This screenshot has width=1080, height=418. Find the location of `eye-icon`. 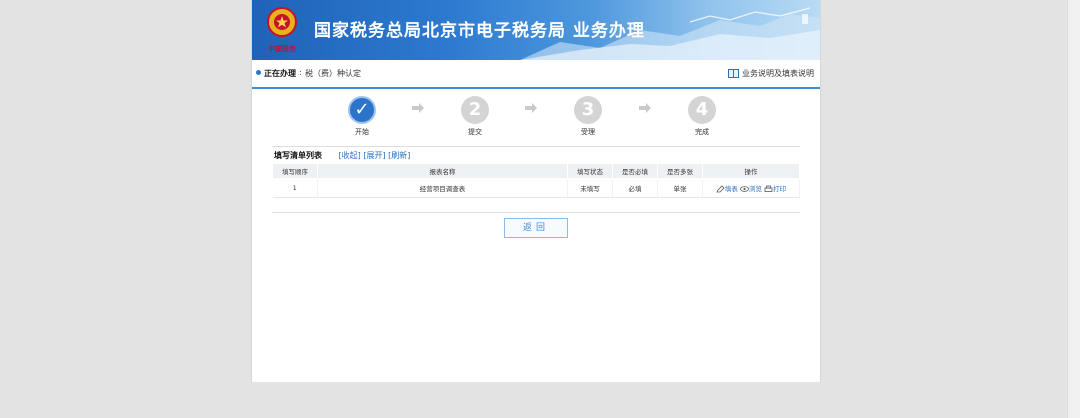

eye-icon is located at coordinates (744, 189).